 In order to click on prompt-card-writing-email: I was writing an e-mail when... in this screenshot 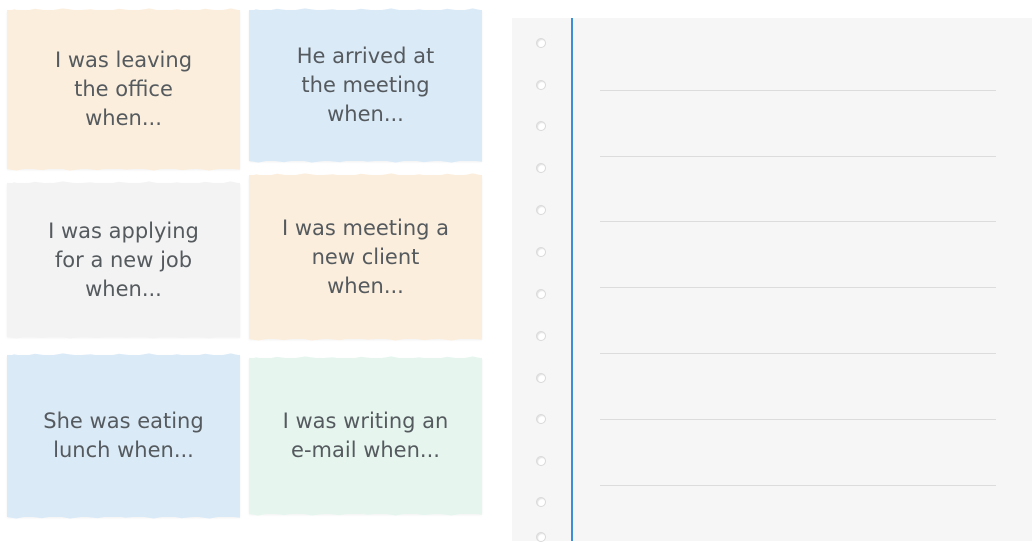, I will do `click(365, 436)`.